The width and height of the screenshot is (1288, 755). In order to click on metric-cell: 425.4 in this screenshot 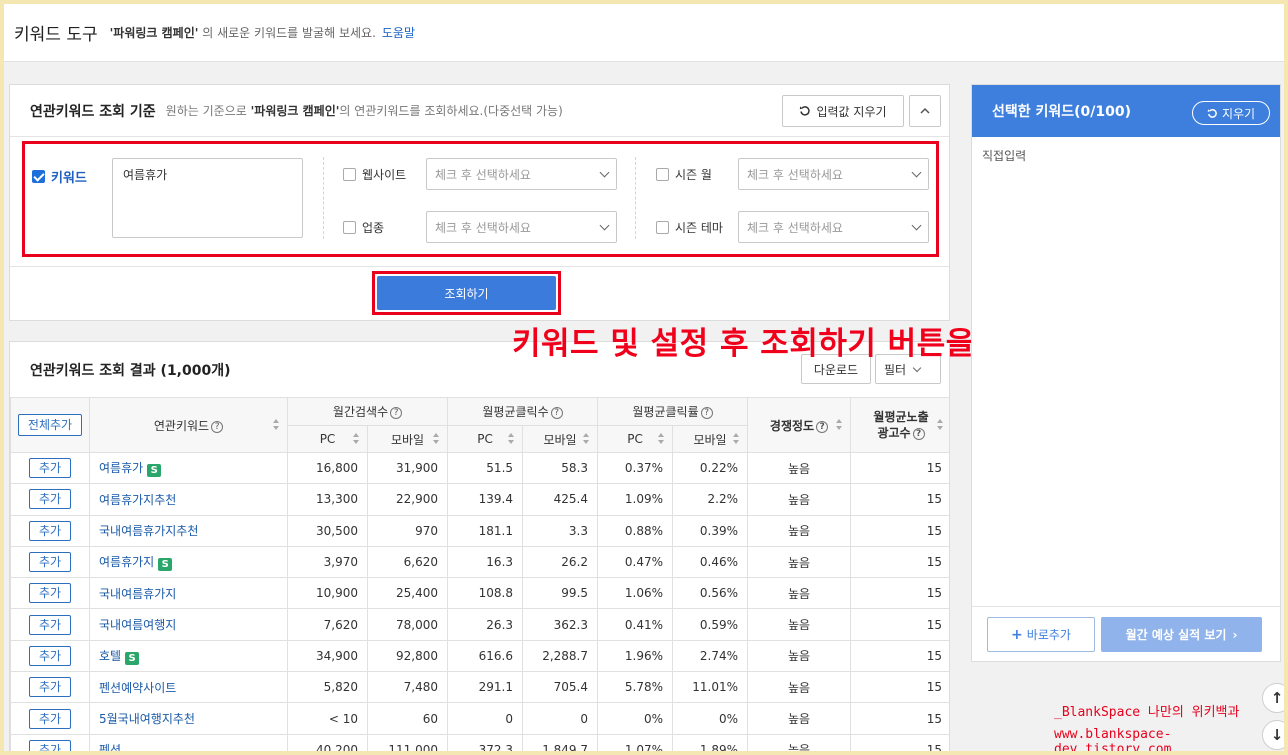, I will do `click(560, 499)`.